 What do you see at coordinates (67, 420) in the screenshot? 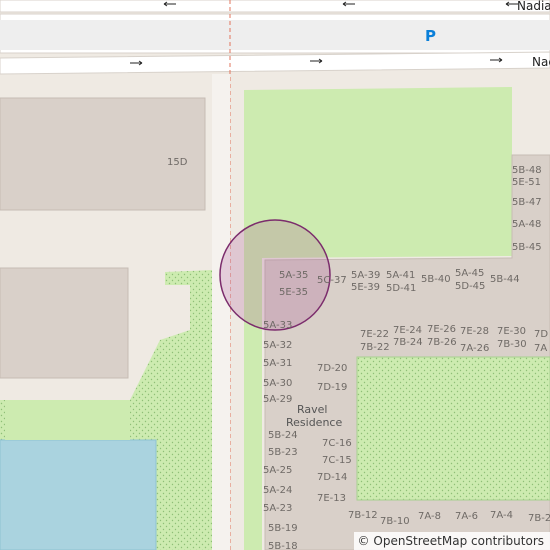
I see `grass-strip-left` at bounding box center [67, 420].